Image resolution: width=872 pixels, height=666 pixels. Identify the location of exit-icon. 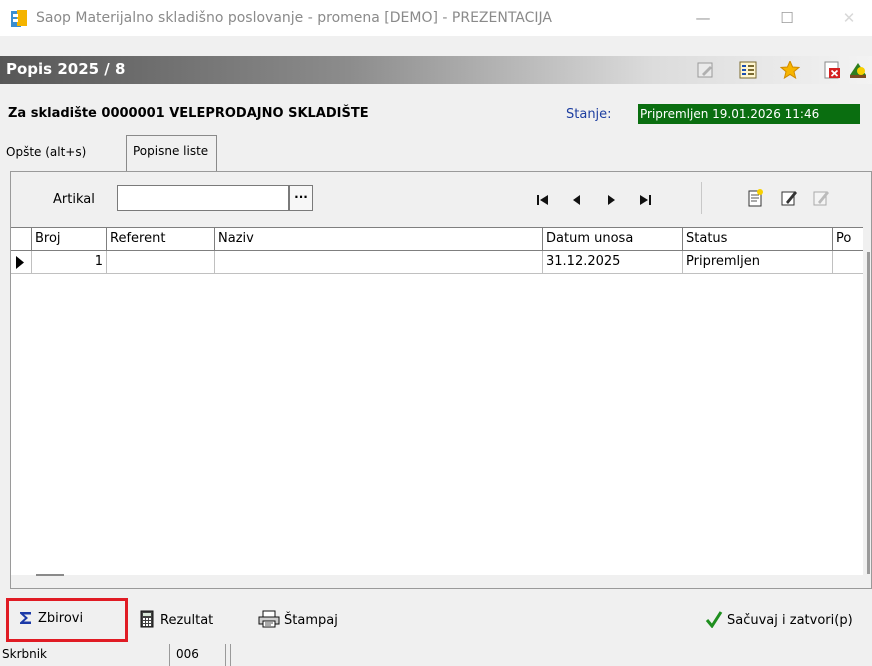
(858, 70).